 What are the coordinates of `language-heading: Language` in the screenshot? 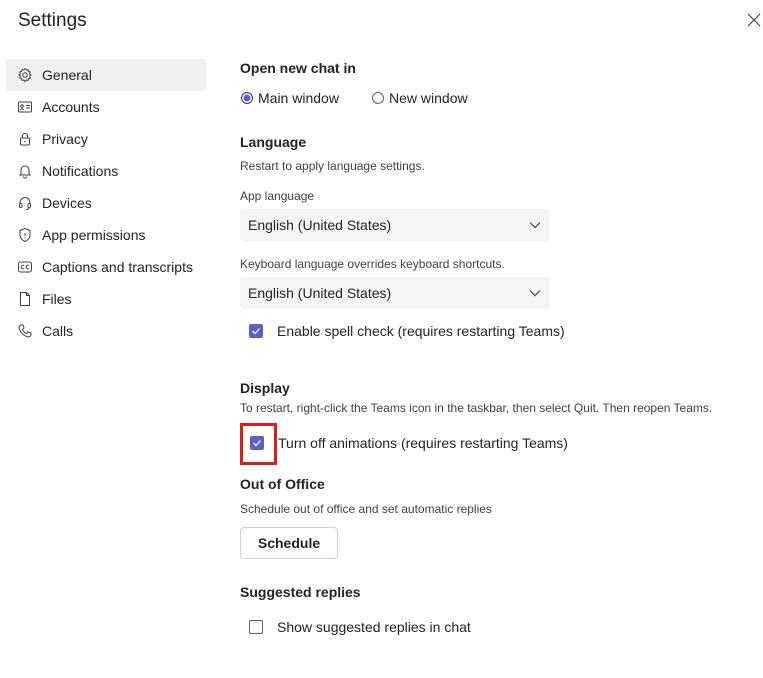 It's located at (273, 142).